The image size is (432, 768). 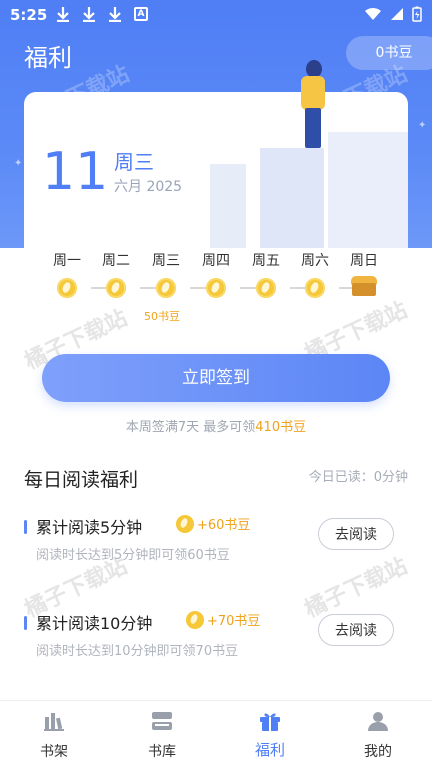 I want to click on page-title: 福利, so click(x=48, y=58).